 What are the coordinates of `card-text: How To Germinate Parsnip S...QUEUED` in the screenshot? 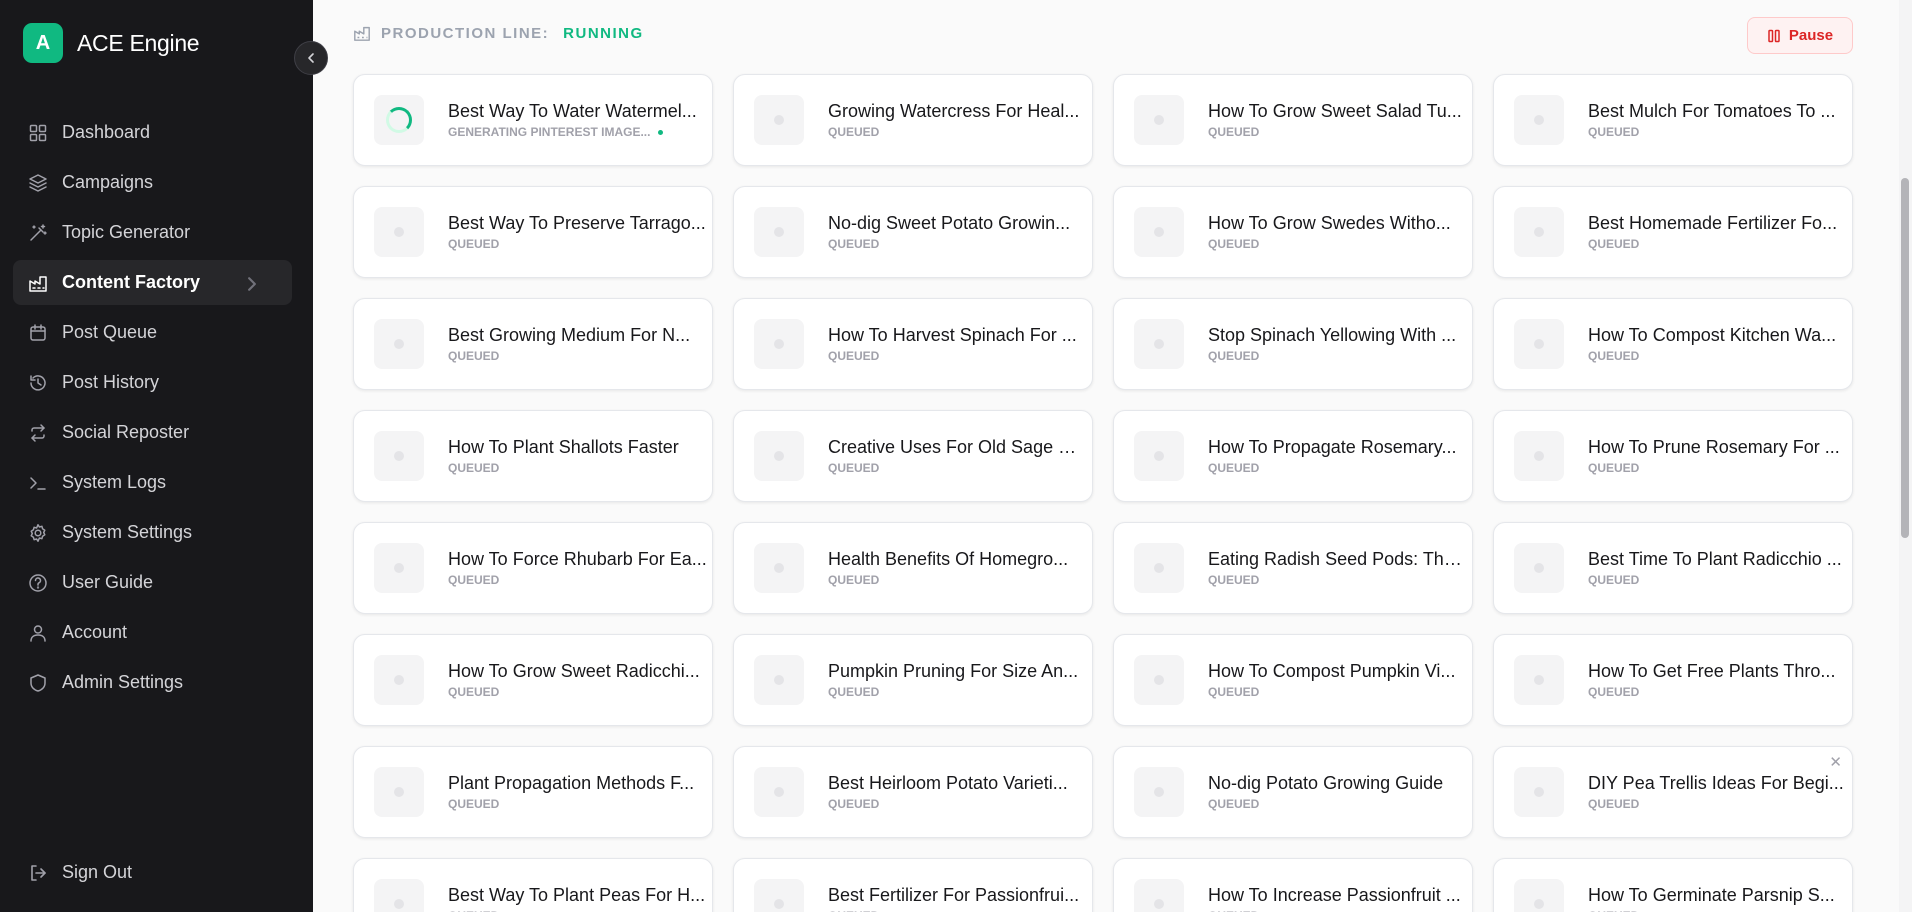 It's located at (1718, 898).